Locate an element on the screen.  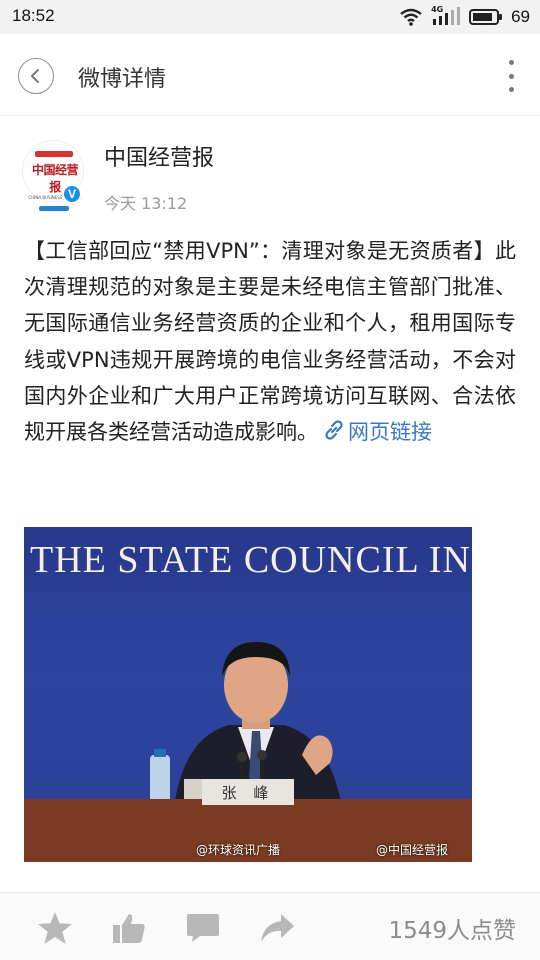
image-watermark-left: @环球资讯广播 is located at coordinates (238, 850).